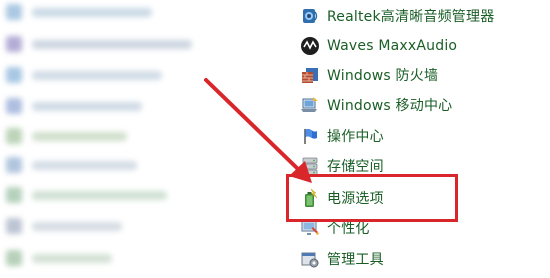  What do you see at coordinates (355, 137) in the screenshot?
I see `control-panel-item-label: 操作中心` at bounding box center [355, 137].